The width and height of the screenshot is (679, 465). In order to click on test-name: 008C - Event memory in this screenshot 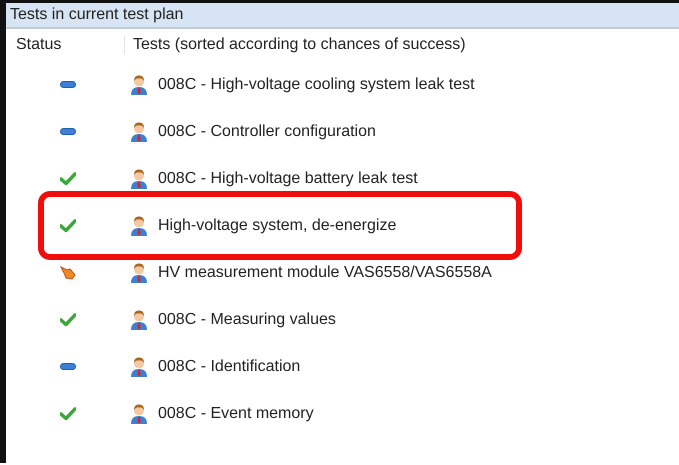, I will do `click(236, 413)`.